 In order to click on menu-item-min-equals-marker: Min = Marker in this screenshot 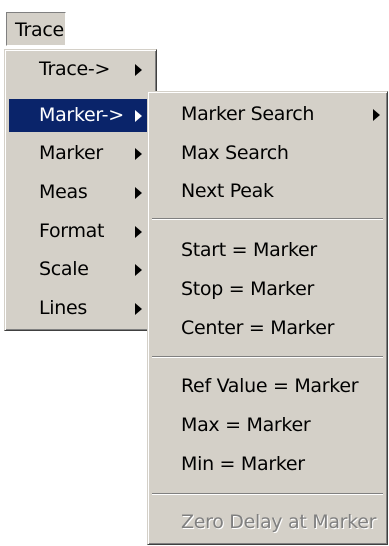, I will do `click(267, 464)`.